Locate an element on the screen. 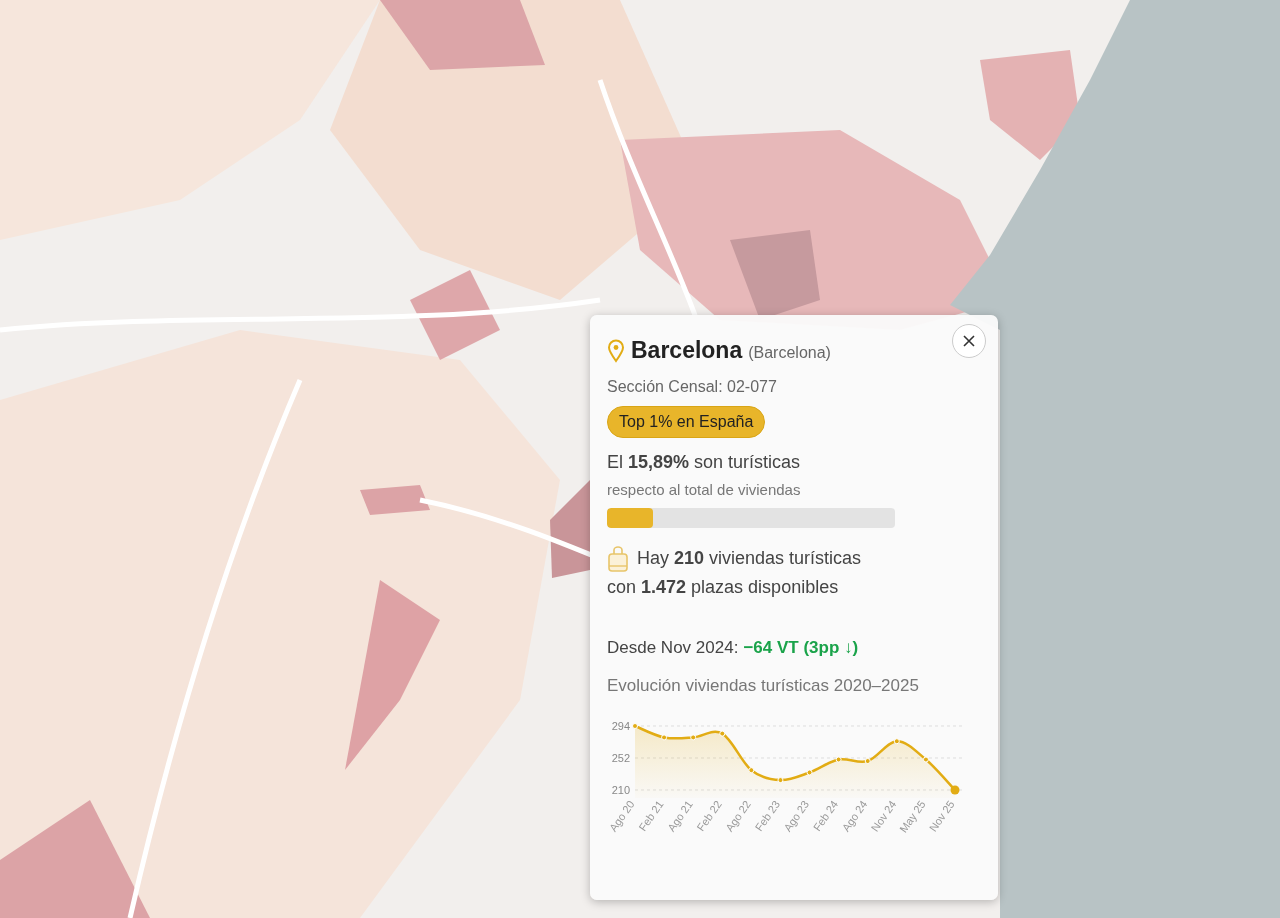 The height and width of the screenshot is (918, 1280). y-tick-label: 210 is located at coordinates (620, 790).